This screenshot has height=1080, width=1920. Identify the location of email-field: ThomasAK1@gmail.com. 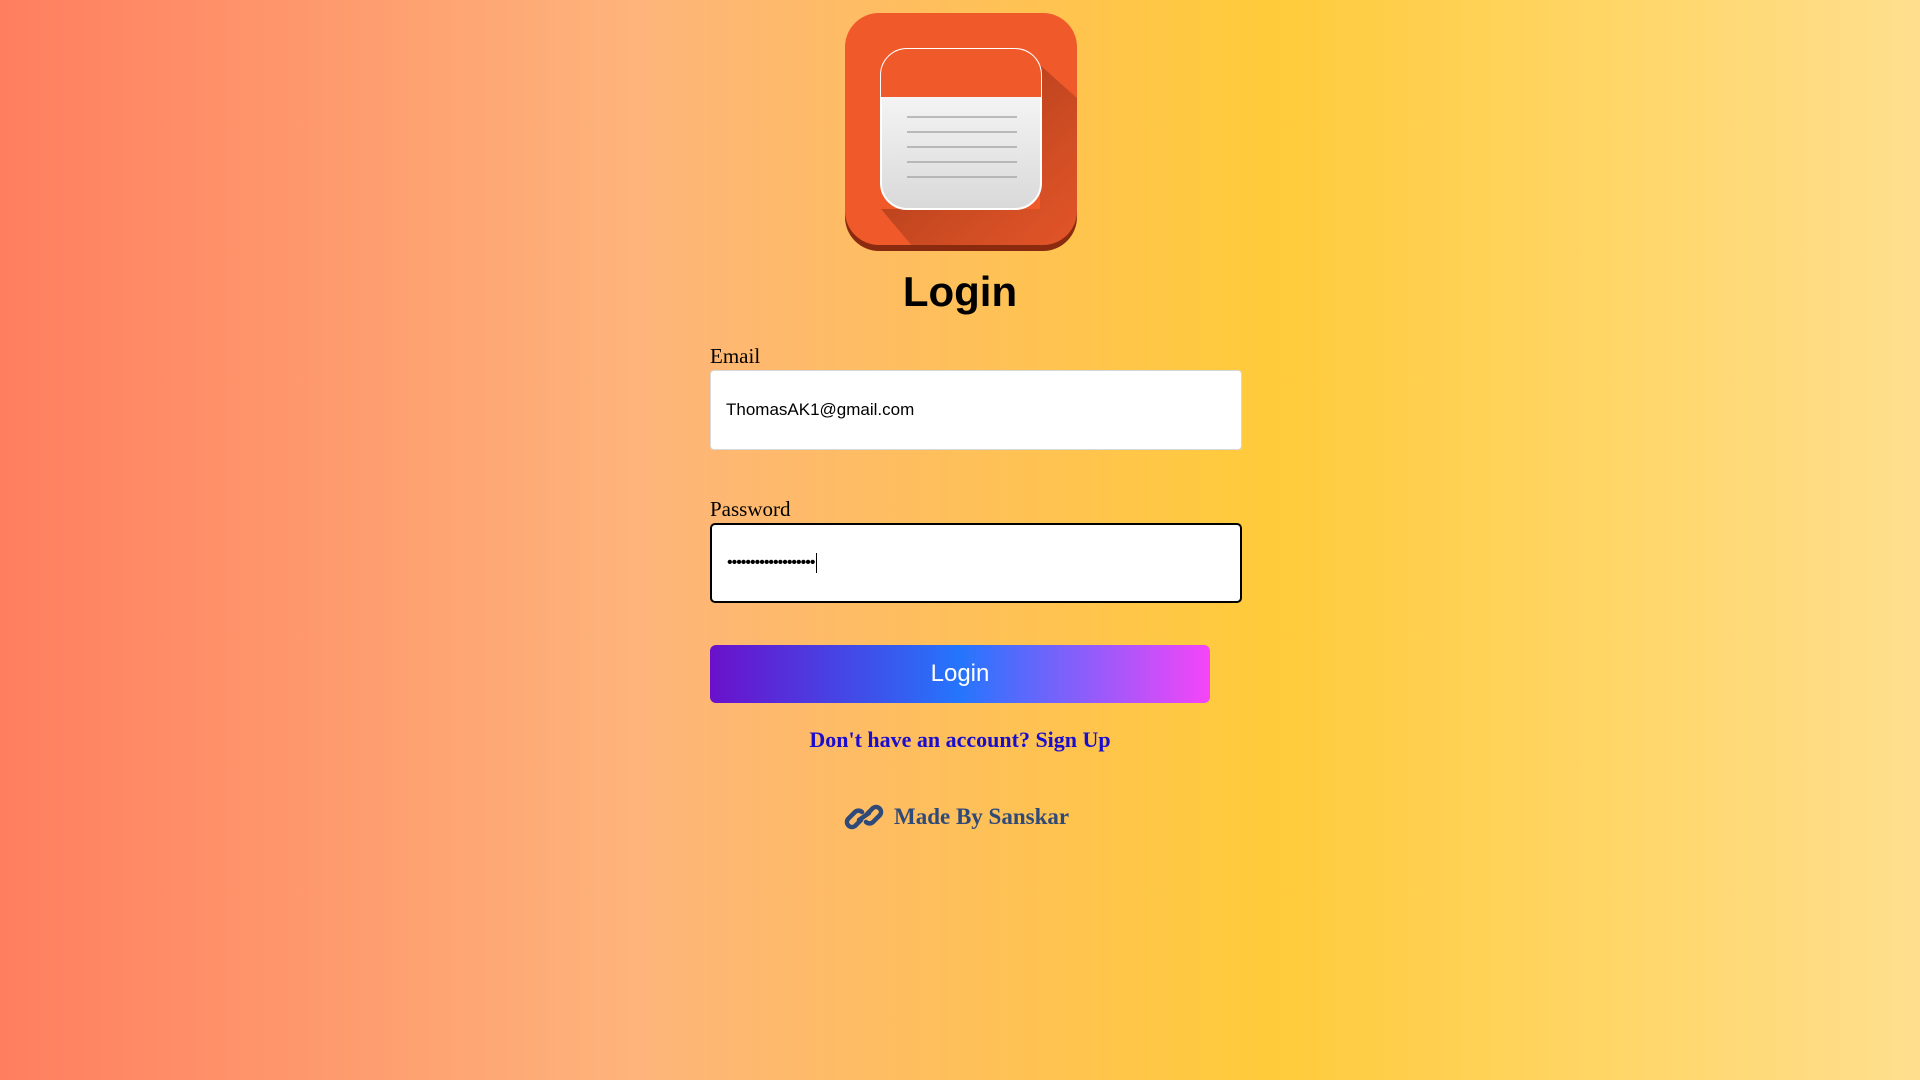
(976, 410).